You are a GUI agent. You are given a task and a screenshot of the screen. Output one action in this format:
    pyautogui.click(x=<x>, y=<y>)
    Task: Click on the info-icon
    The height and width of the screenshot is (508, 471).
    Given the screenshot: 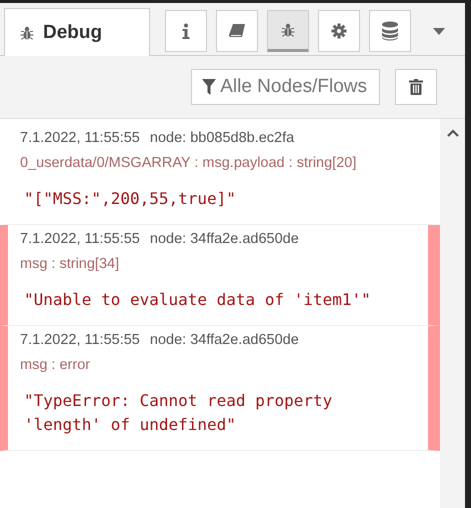 What is the action you would take?
    pyautogui.click(x=186, y=30)
    